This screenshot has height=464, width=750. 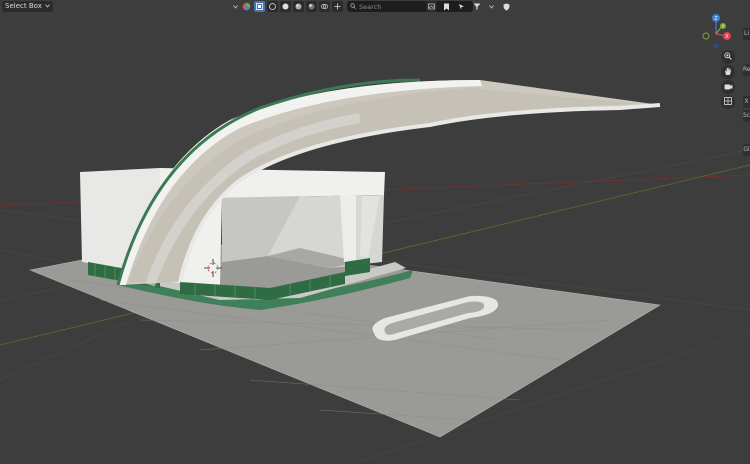 I want to click on solid-shading-icon, so click(x=285, y=6).